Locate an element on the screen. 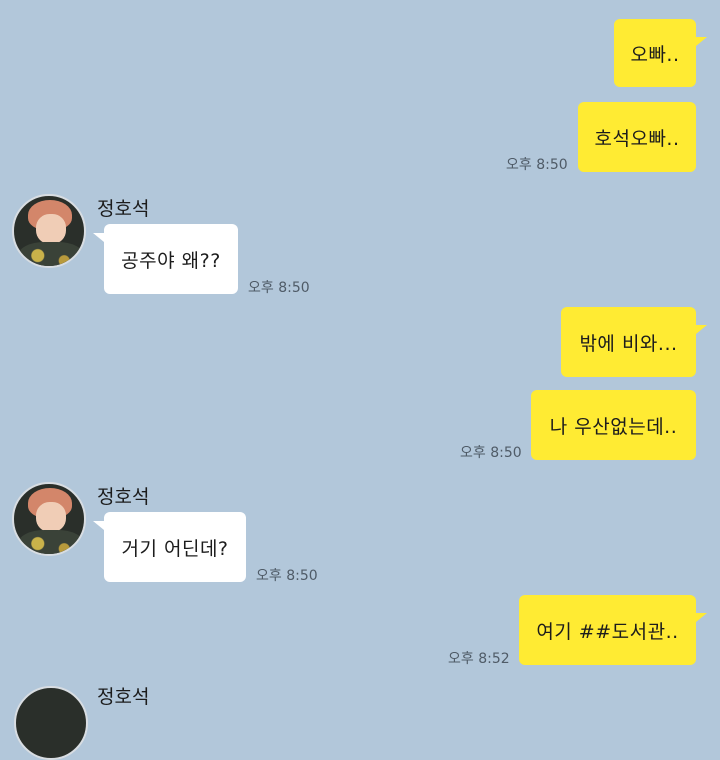 The image size is (720, 760). message-timestamp: 오후 8:52 is located at coordinates (479, 659).